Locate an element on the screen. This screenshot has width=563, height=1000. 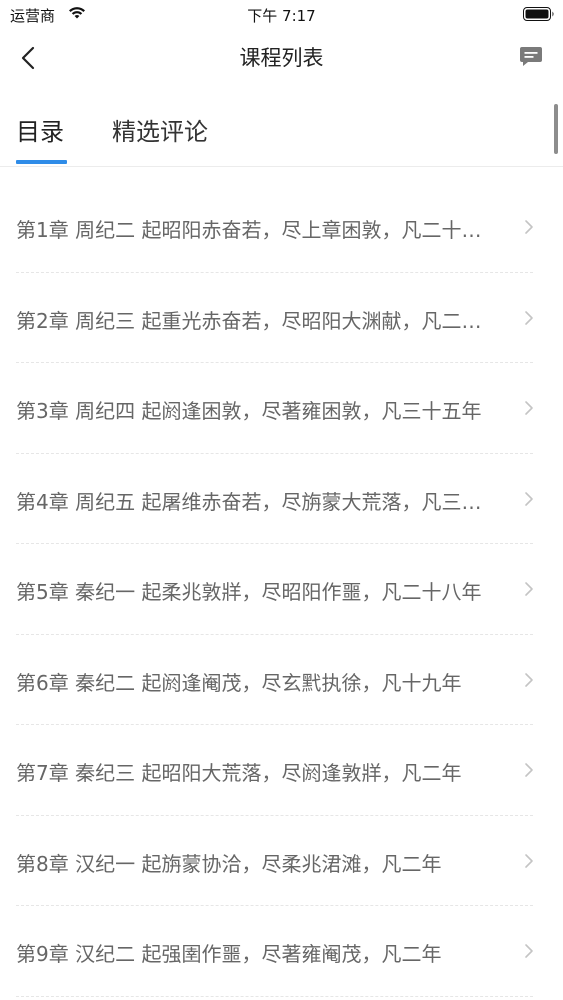
chapter-item: 第1章 周纪二 起昭阳赤奋若，尽上章困敦，凡二十八年 is located at coordinates (274, 227).